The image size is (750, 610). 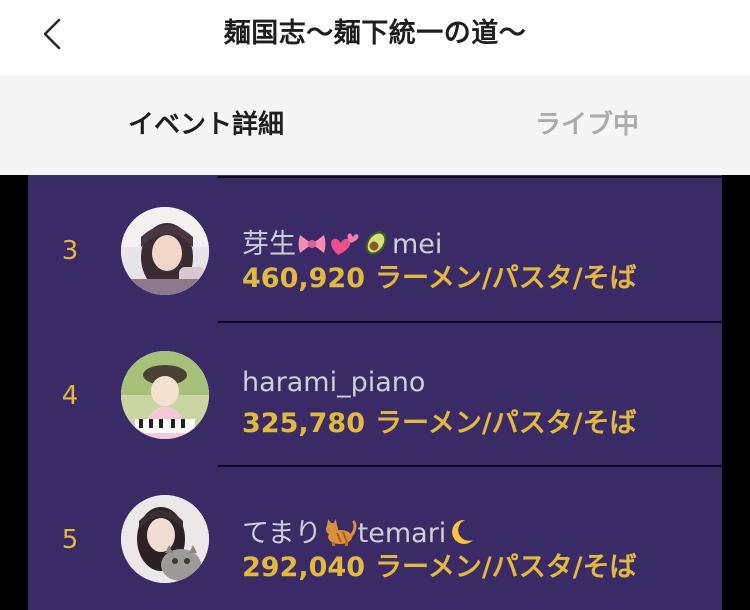 What do you see at coordinates (303, 278) in the screenshot?
I see `score-value: 460,920` at bounding box center [303, 278].